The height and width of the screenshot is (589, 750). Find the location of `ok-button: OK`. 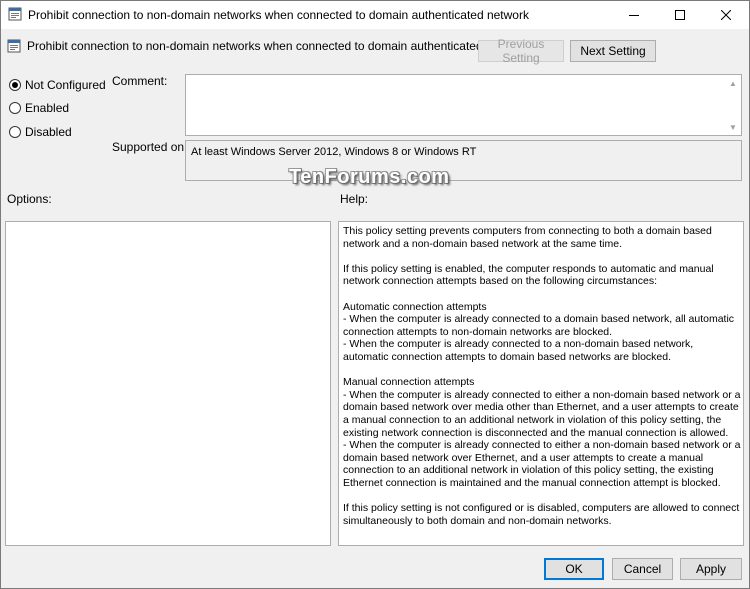

ok-button: OK is located at coordinates (574, 569).